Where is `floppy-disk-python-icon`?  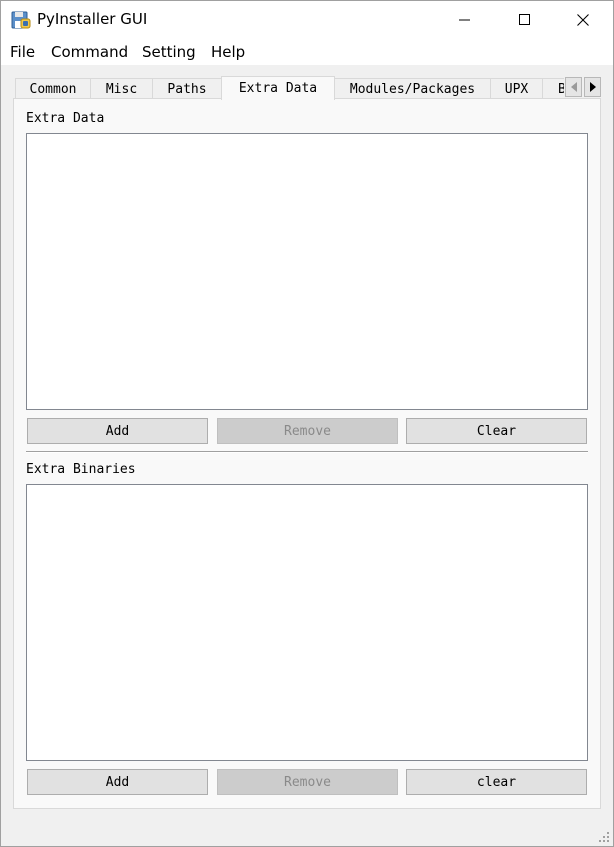 floppy-disk-python-icon is located at coordinates (21, 20).